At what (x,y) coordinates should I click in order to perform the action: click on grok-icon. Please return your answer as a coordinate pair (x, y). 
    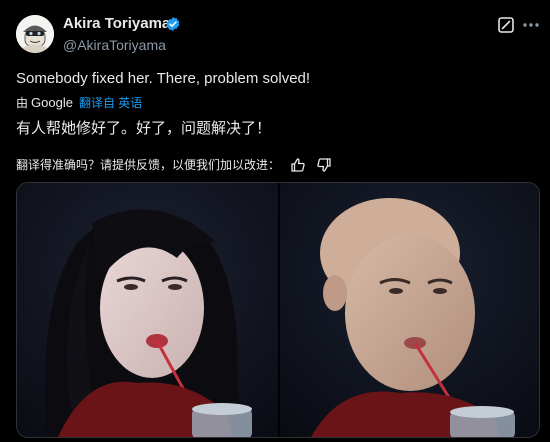
    Looking at the image, I should click on (506, 25).